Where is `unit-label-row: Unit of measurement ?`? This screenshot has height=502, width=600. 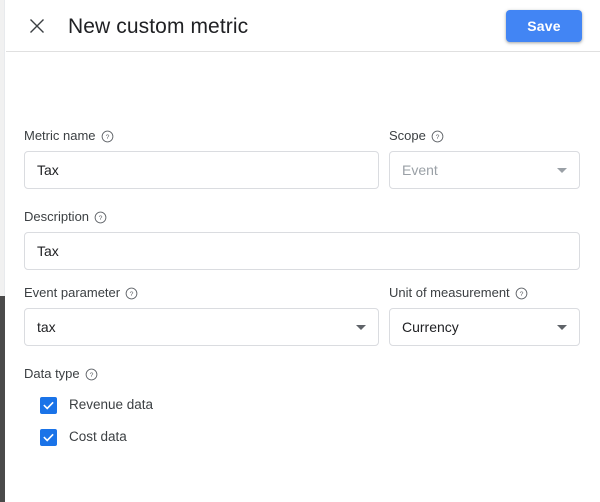
unit-label-row: Unit of measurement ? is located at coordinates (484, 293).